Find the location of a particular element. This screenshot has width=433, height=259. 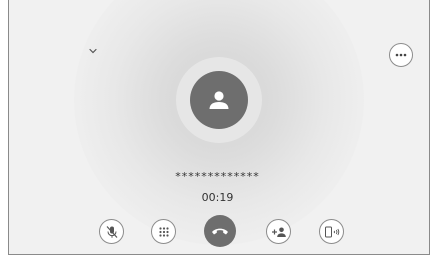

phone-hang-up-icon is located at coordinates (220, 231).